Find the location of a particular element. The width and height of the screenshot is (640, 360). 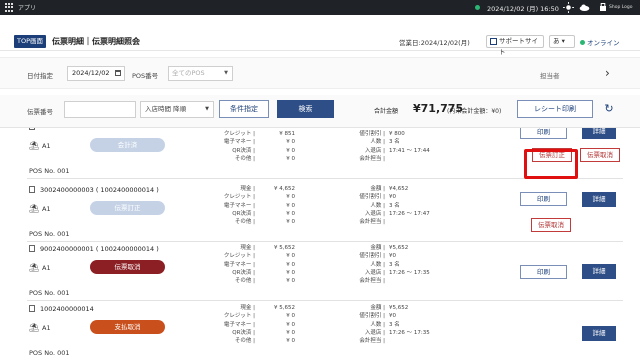

date-label: 日付指定 is located at coordinates (40, 76).